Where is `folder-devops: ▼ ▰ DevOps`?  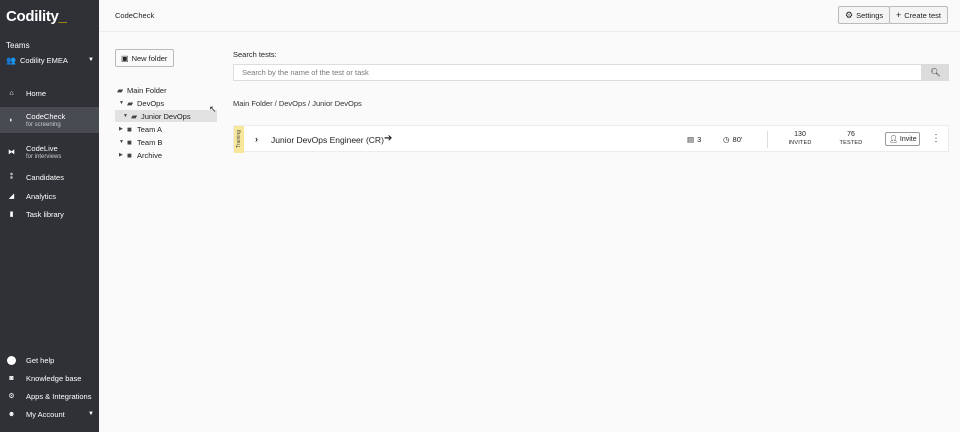
folder-devops: ▼ ▰ DevOps is located at coordinates (168, 103).